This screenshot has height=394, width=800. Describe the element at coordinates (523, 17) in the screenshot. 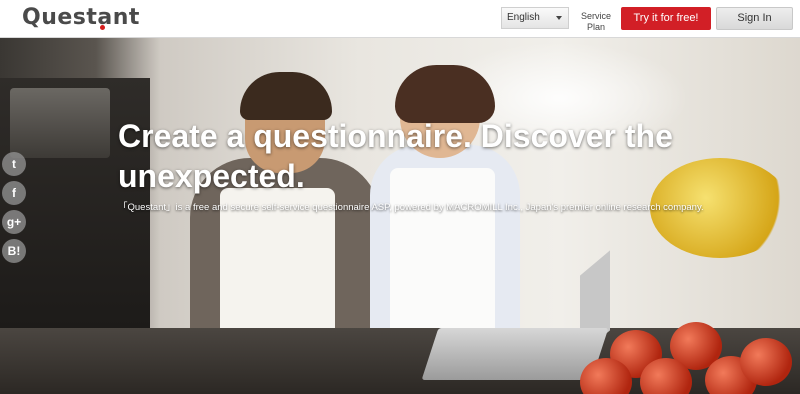

I see `language-select-value: English` at that location.